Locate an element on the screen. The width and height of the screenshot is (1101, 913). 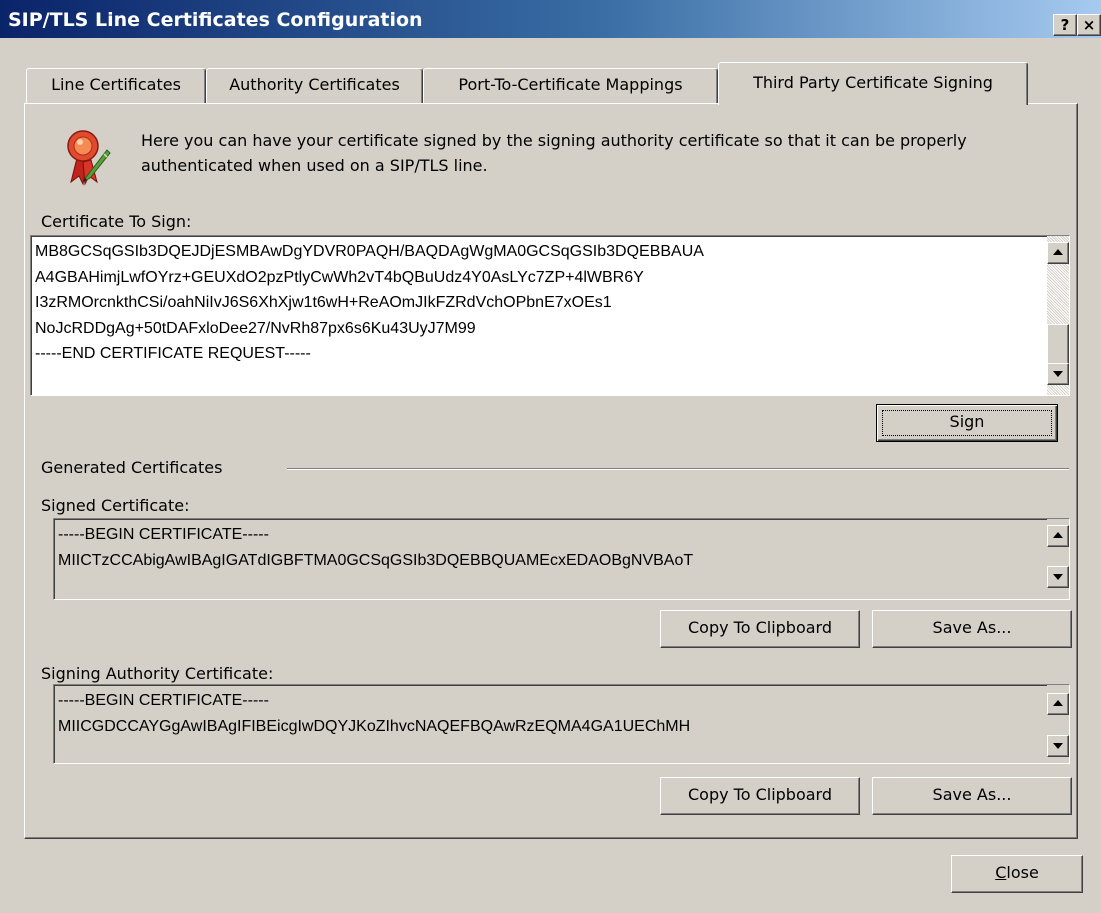
tab-authority-certificates: Authority Certificates is located at coordinates (314, 85).